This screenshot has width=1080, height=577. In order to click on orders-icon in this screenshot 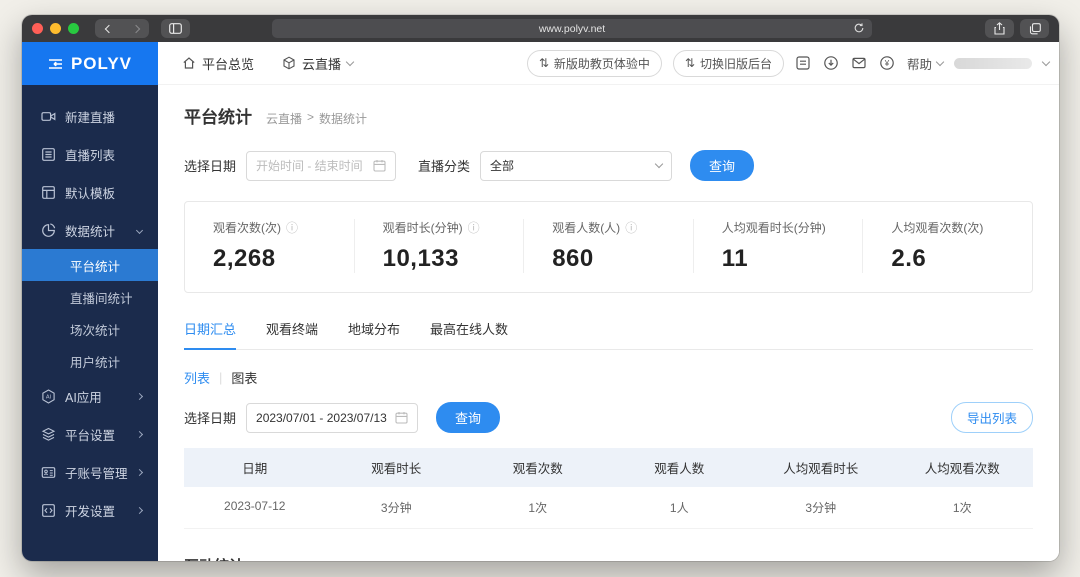, I will do `click(803, 63)`.